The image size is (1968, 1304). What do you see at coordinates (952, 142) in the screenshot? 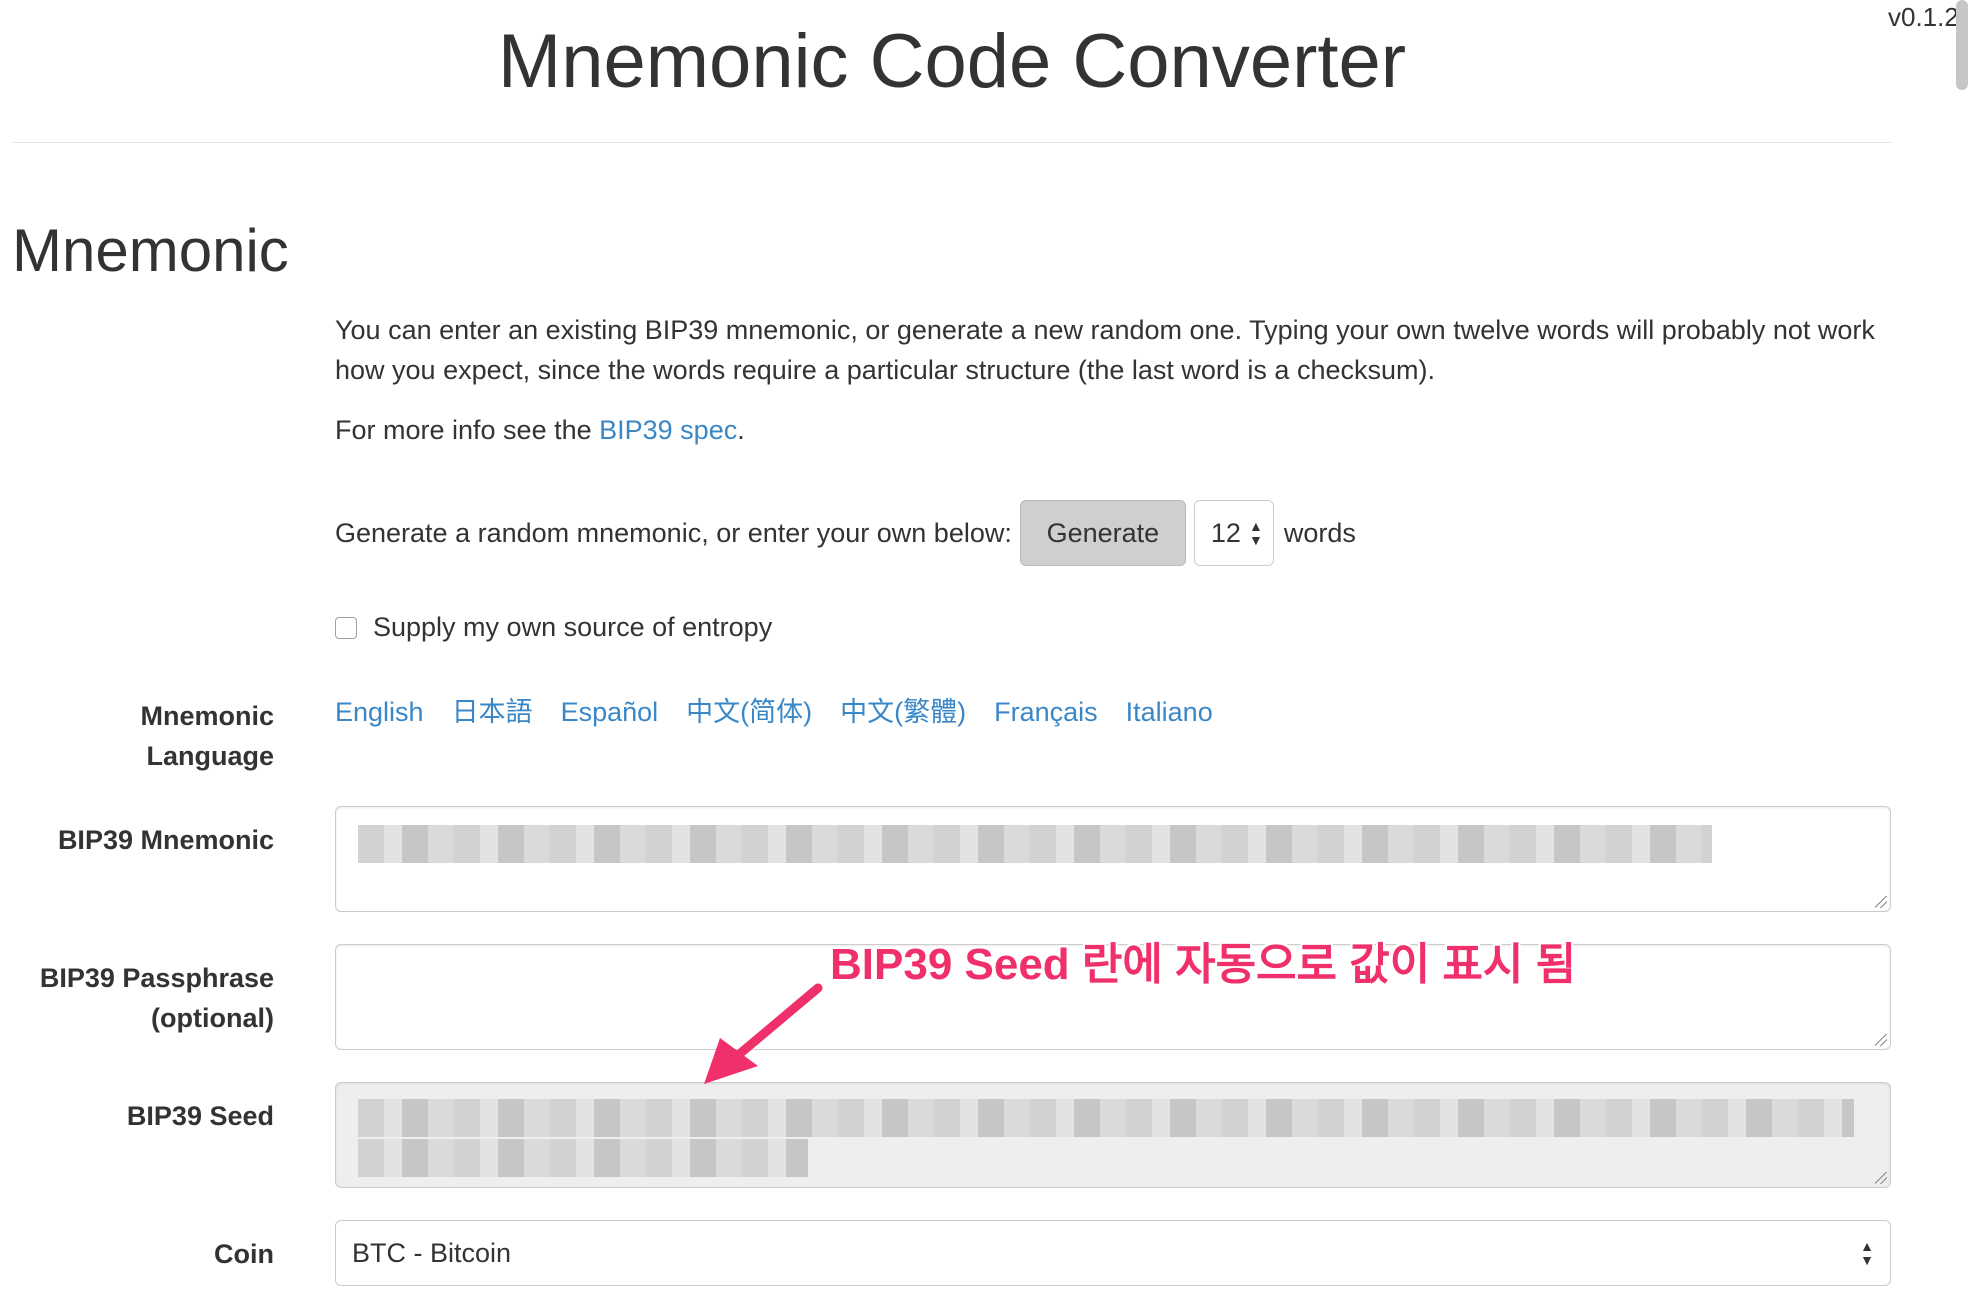
I see `header-divider` at bounding box center [952, 142].